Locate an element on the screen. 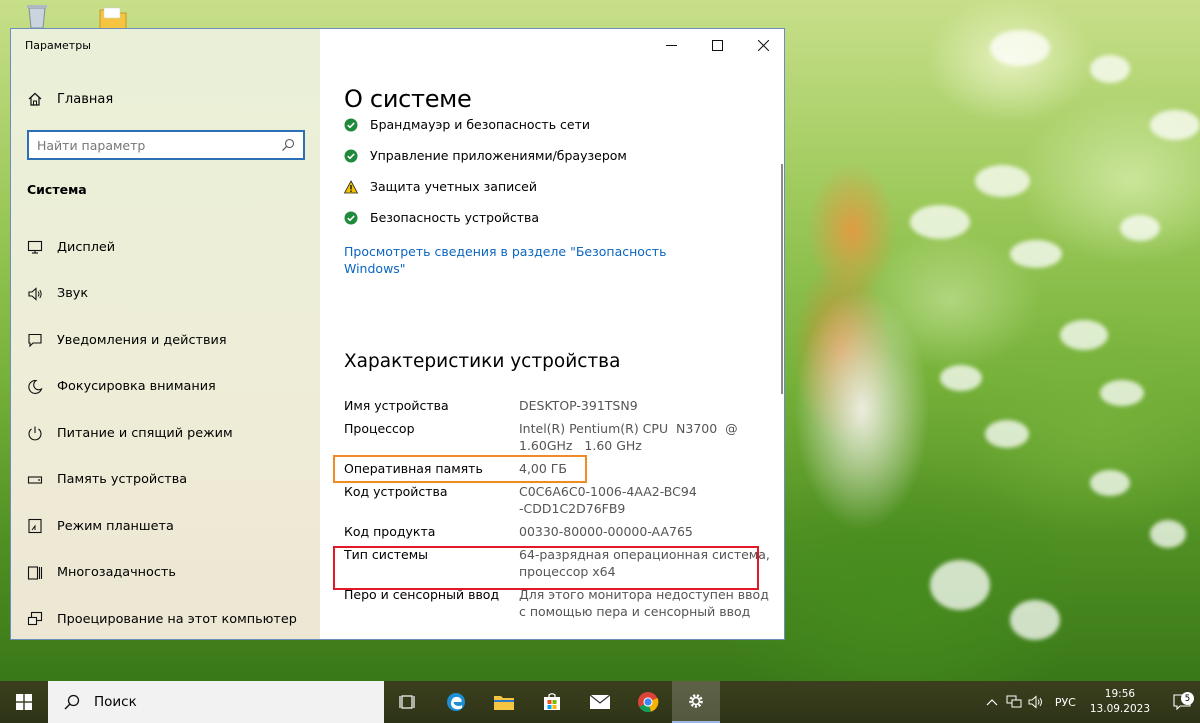 This screenshot has height=723, width=1200. sidebar-item-label: Проецирование на этот компьютер is located at coordinates (177, 619).